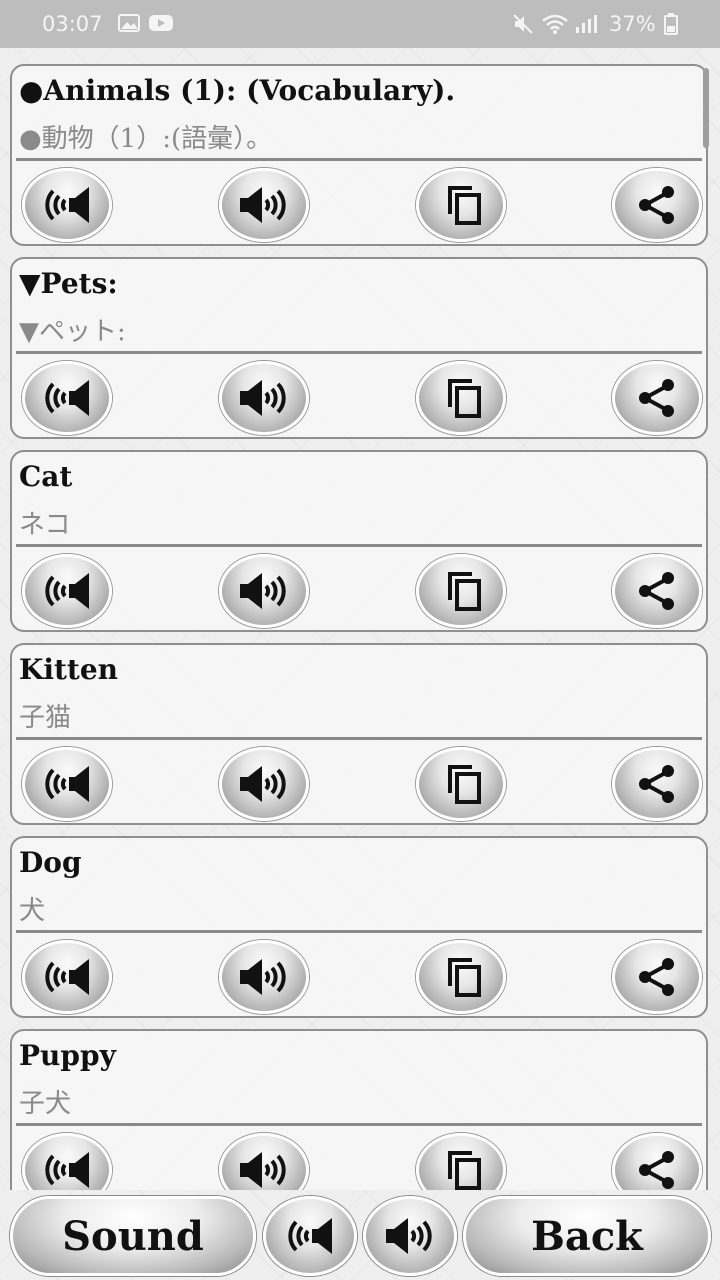  What do you see at coordinates (72, 332) in the screenshot?
I see `phrase-japanese: ▼ペット:` at bounding box center [72, 332].